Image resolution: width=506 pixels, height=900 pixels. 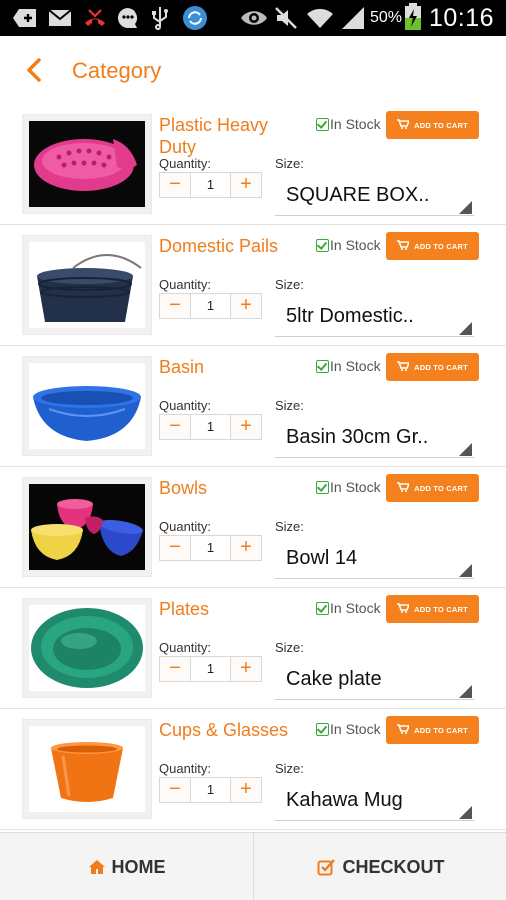 I want to click on colored-bowls-image, so click(x=87, y=527).